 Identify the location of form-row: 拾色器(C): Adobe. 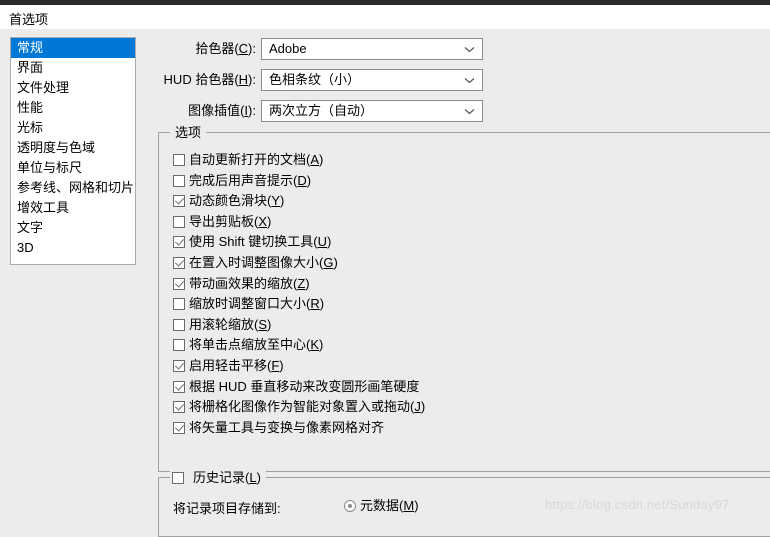
(385, 49).